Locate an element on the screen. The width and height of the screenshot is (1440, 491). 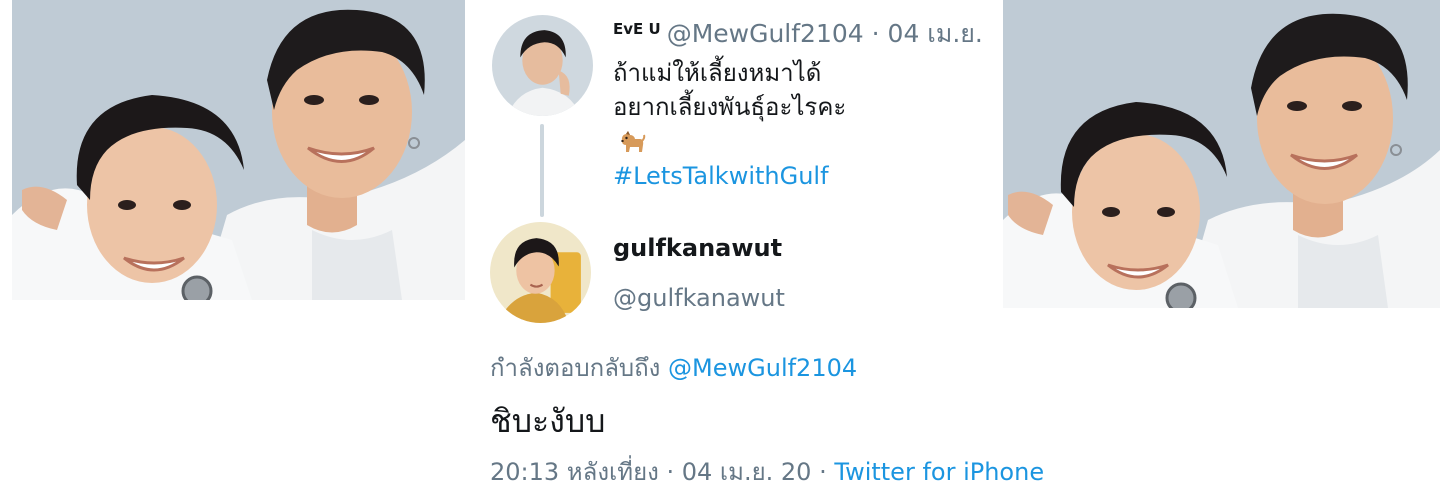
reply-avatar-art is located at coordinates (540, 272).